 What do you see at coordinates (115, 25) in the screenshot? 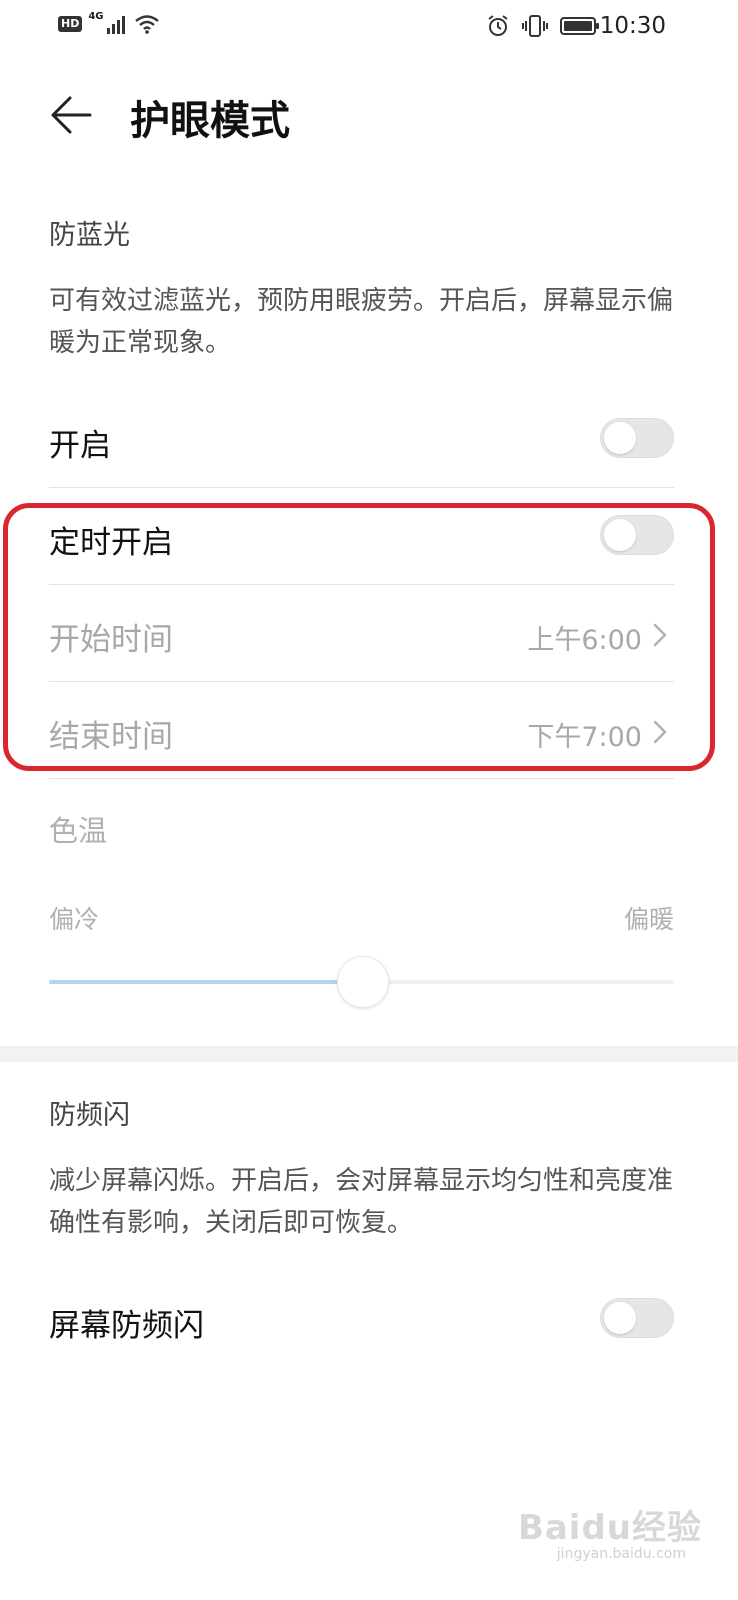
I see `signal-icon` at bounding box center [115, 25].